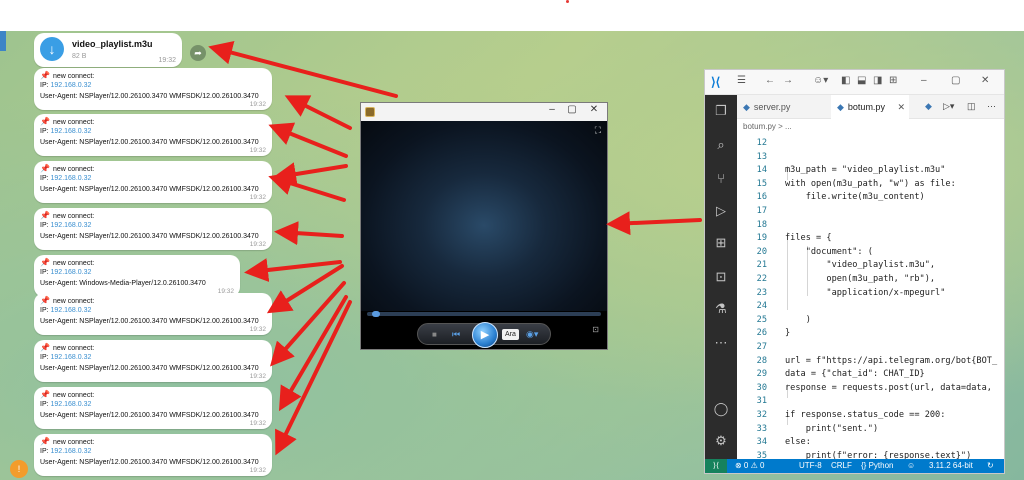  I want to click on line-number: 16, so click(761, 197).